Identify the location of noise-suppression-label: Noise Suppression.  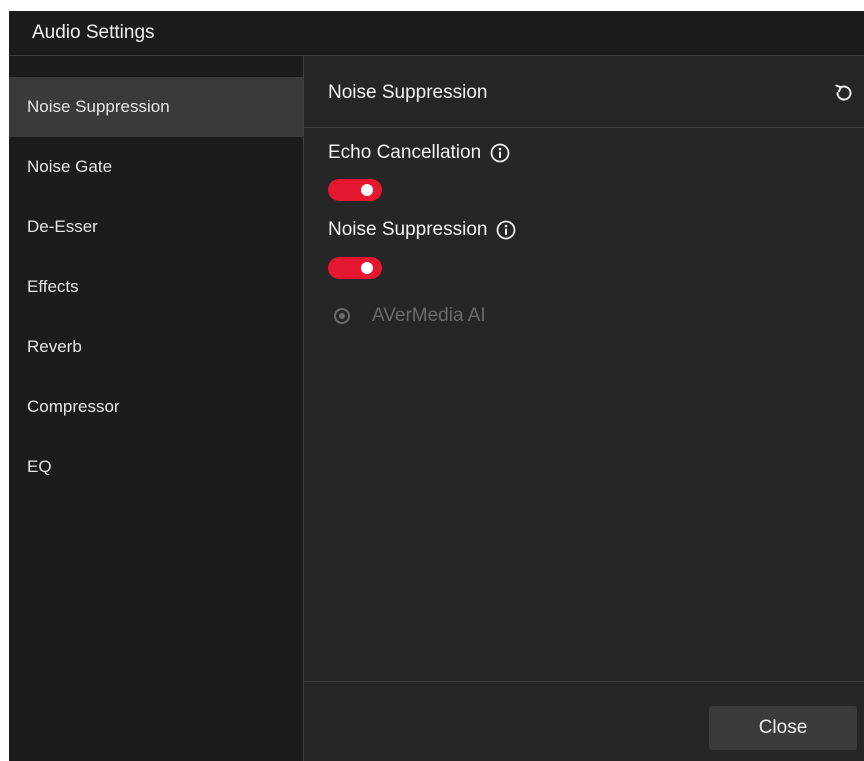
(408, 229).